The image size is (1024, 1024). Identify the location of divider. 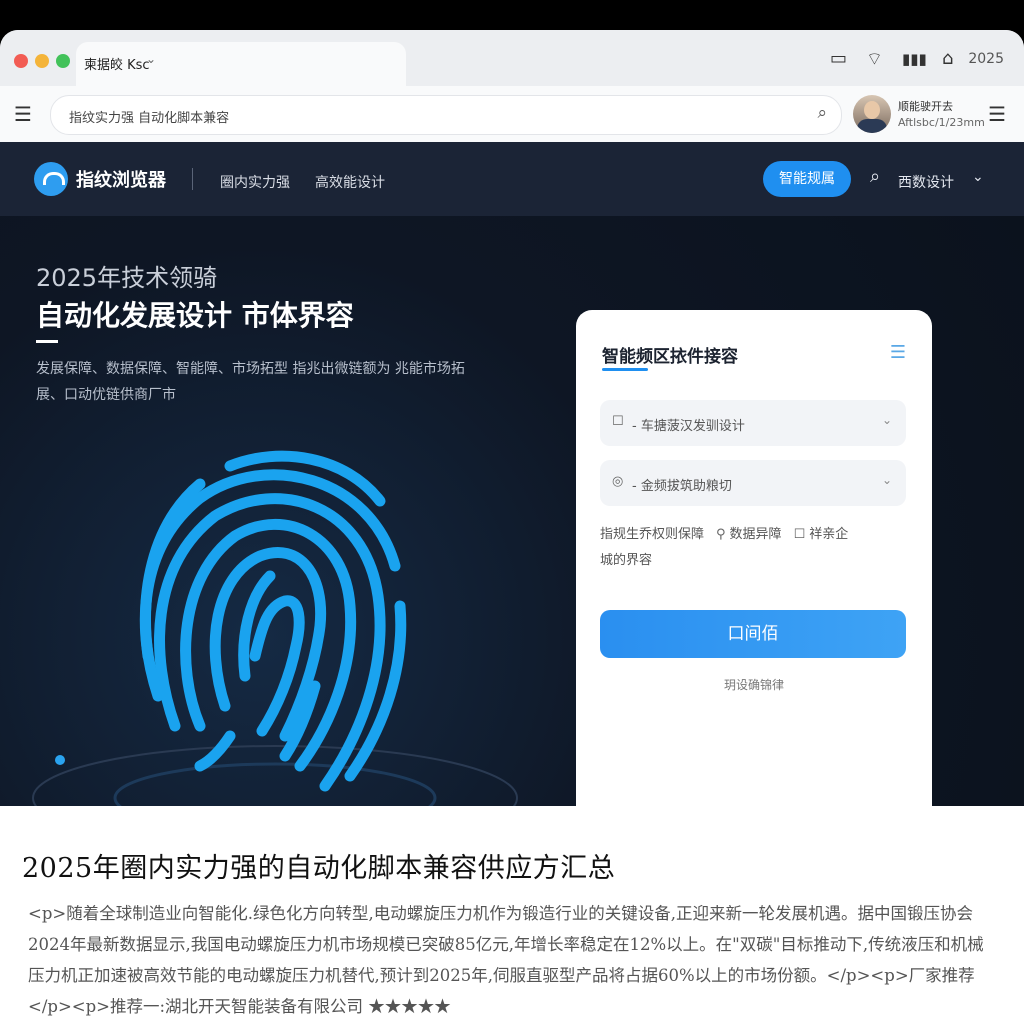
(192, 179).